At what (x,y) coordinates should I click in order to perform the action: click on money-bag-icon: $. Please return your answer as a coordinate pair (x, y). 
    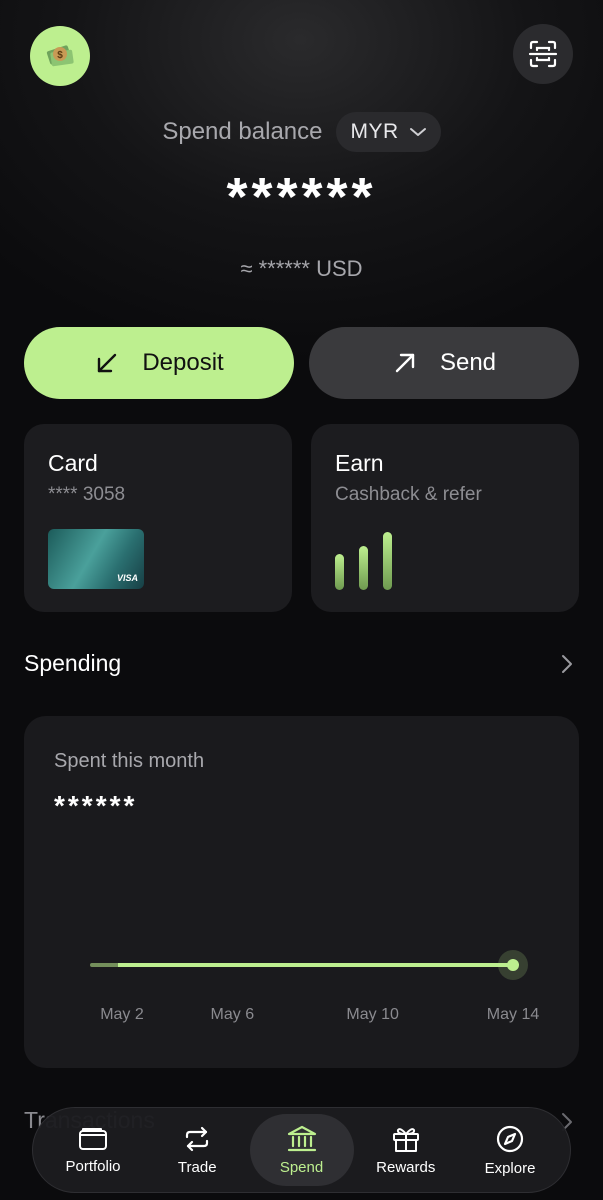
    Looking at the image, I should click on (60, 56).